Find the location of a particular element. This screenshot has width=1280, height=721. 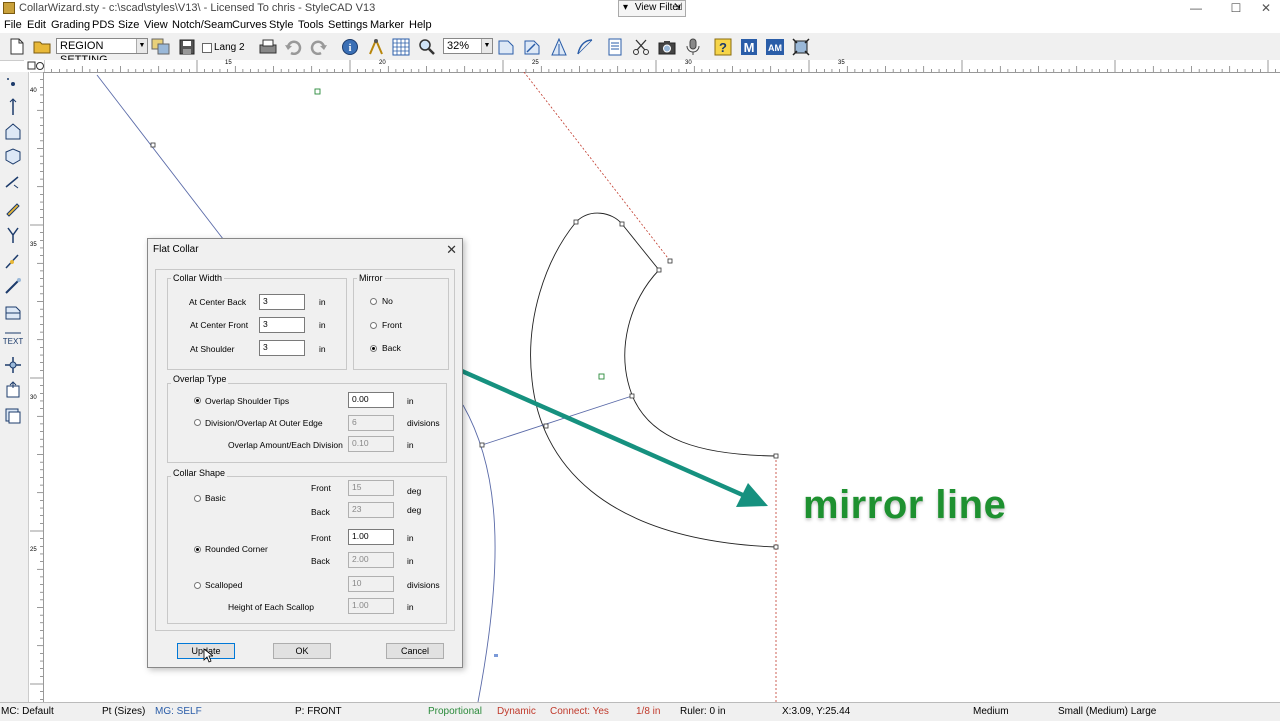

pattern-line is located at coordinates (163, 161).